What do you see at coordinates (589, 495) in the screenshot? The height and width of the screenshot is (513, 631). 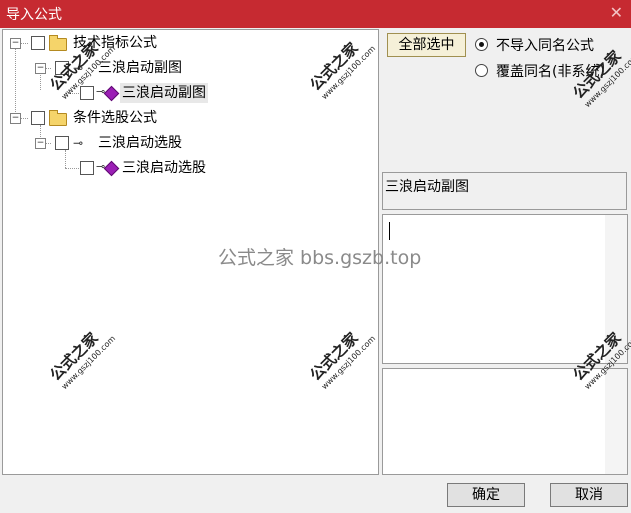 I see `cancel-button: 取消` at bounding box center [589, 495].